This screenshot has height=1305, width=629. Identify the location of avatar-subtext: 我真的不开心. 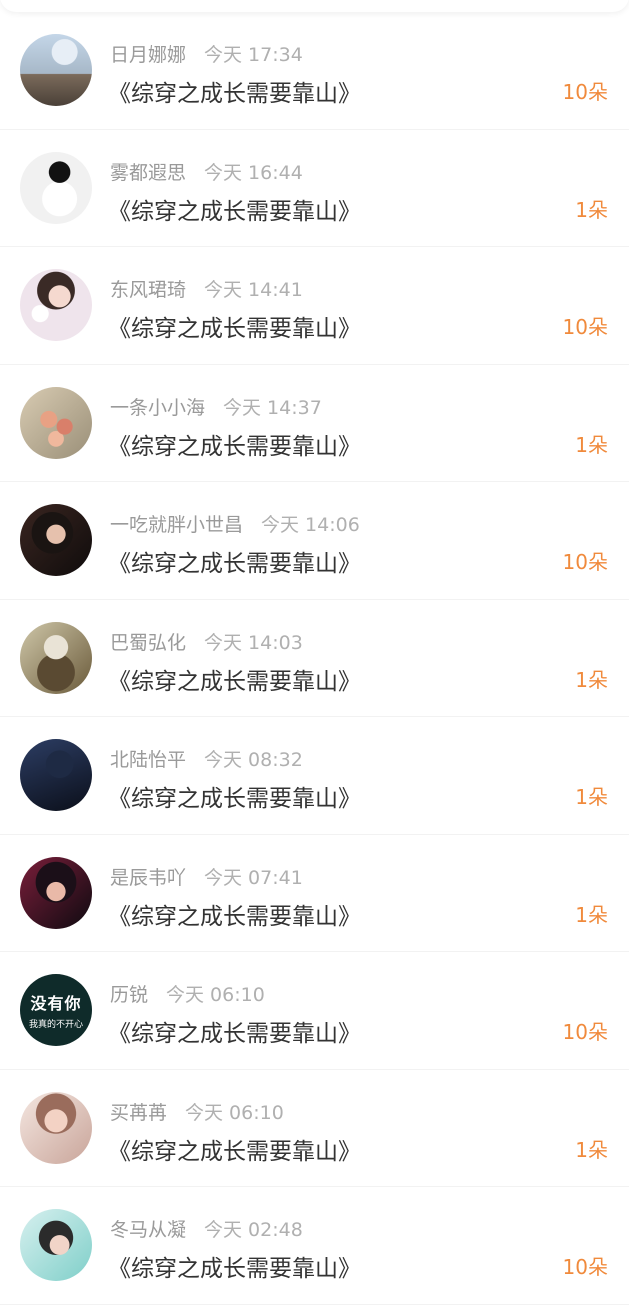
(55, 1025).